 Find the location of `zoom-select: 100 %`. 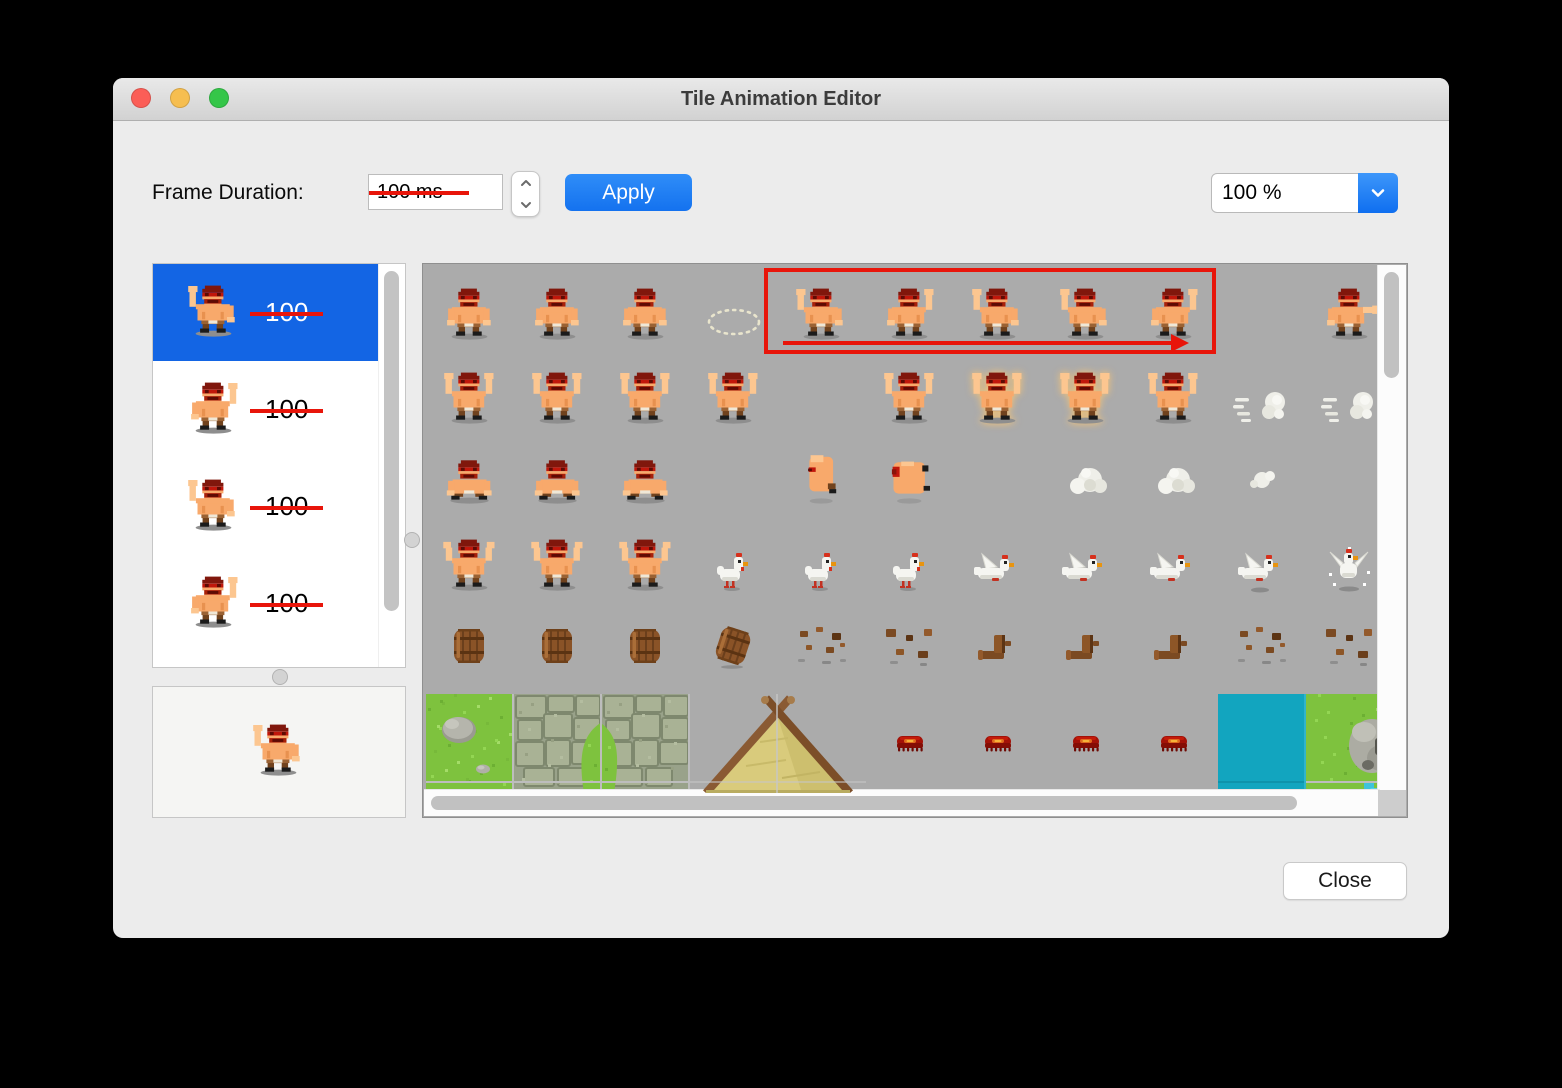

zoom-select: 100 % is located at coordinates (1304, 193).